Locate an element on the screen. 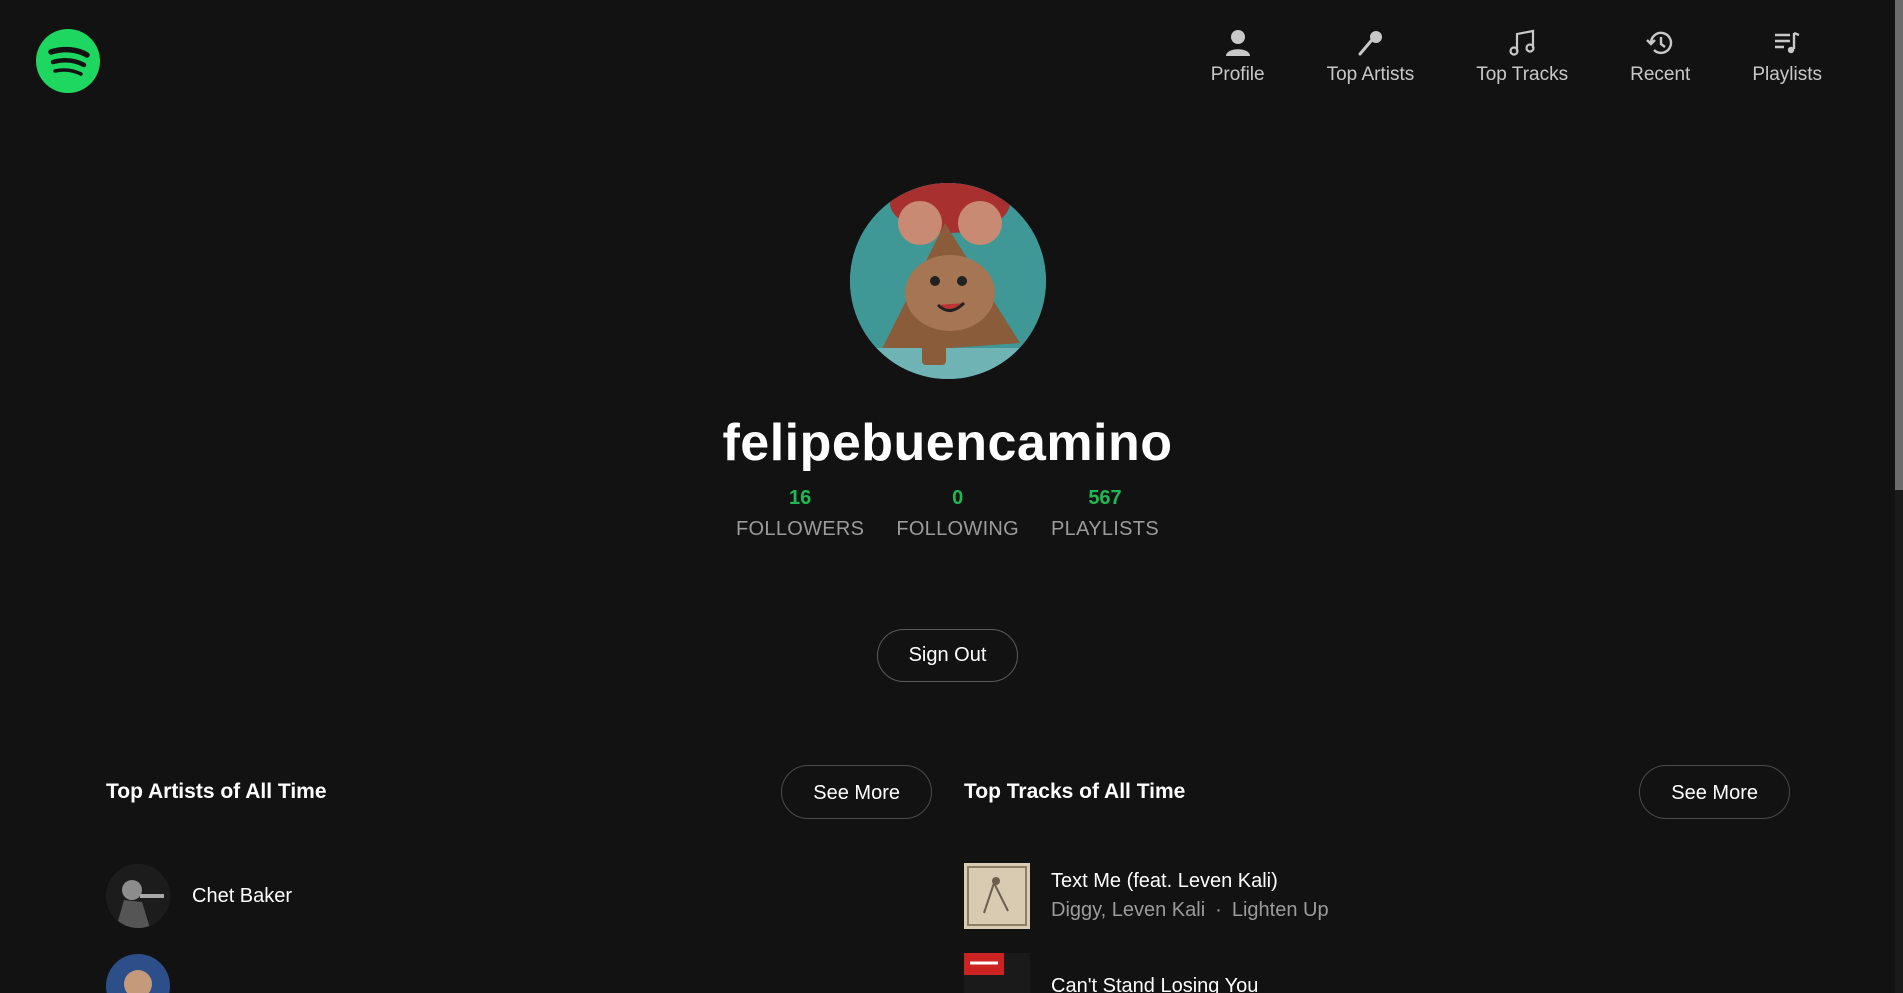 This screenshot has width=1903, height=993. nav-item-top-artists: Top Artists is located at coordinates (1371, 57).